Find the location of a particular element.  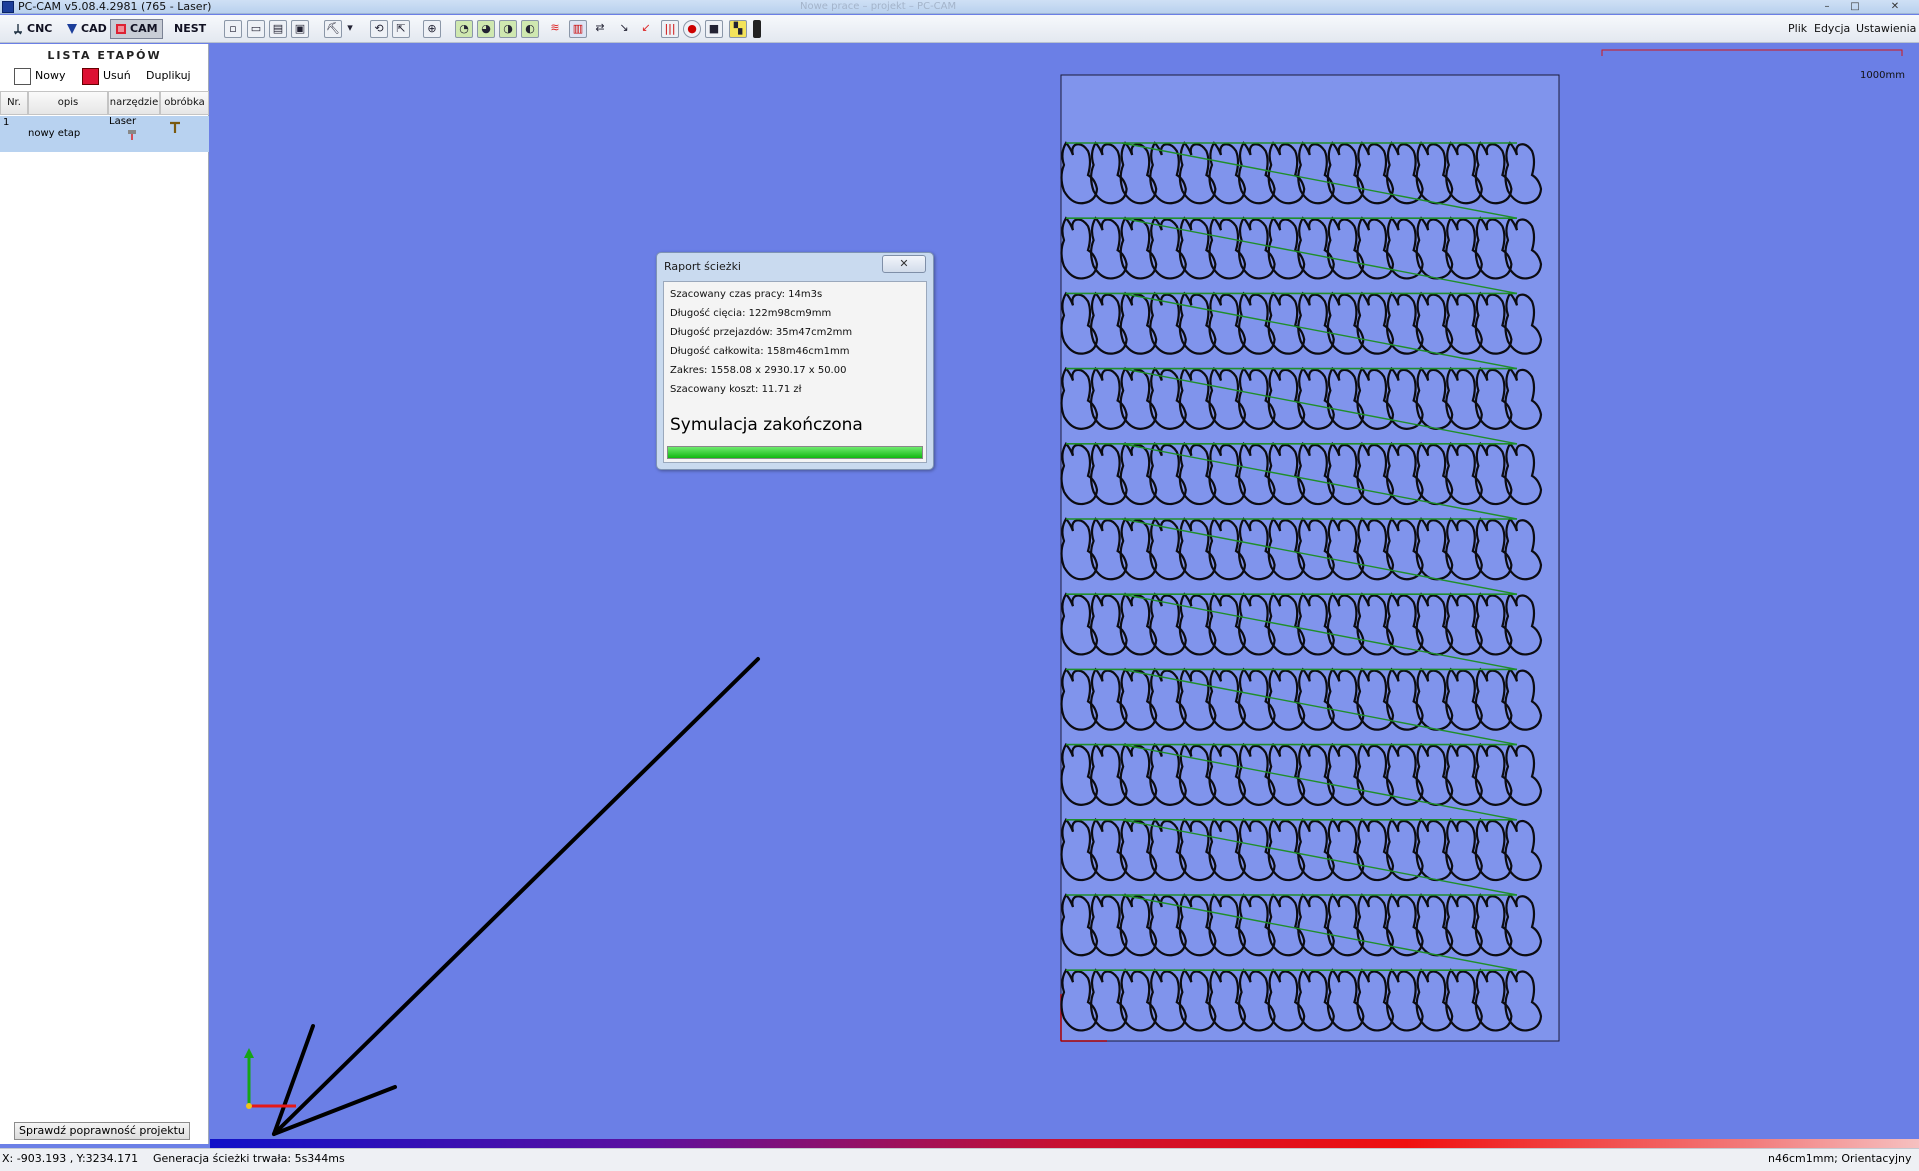

mode-cam-tab: CAM is located at coordinates (136, 29).